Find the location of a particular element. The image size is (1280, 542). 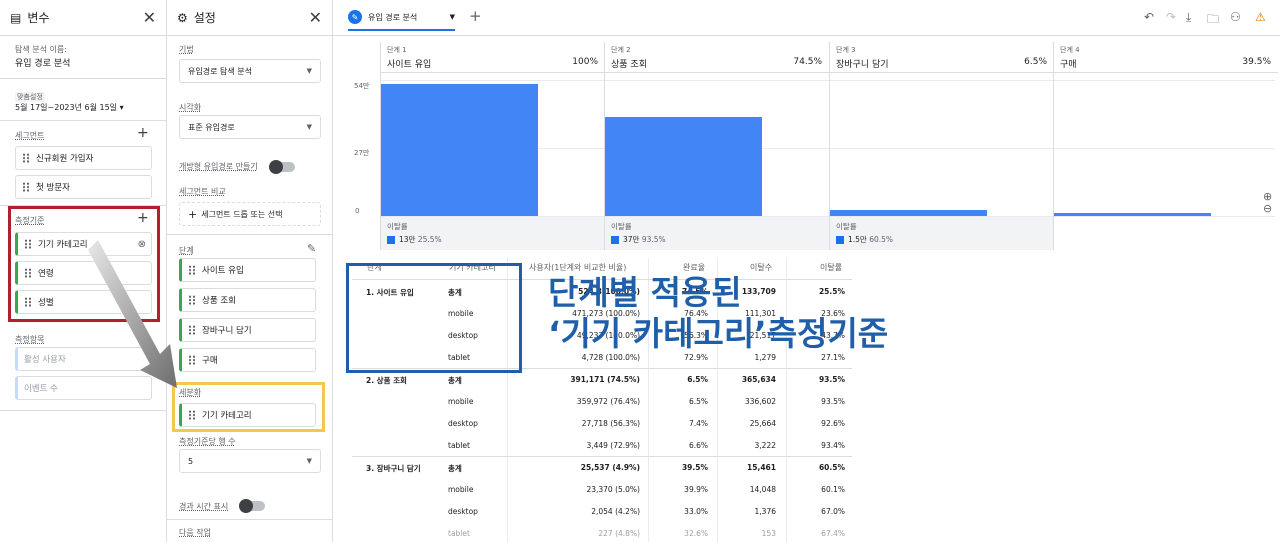

download-icon: ⤓ is located at coordinates (1188, 17).